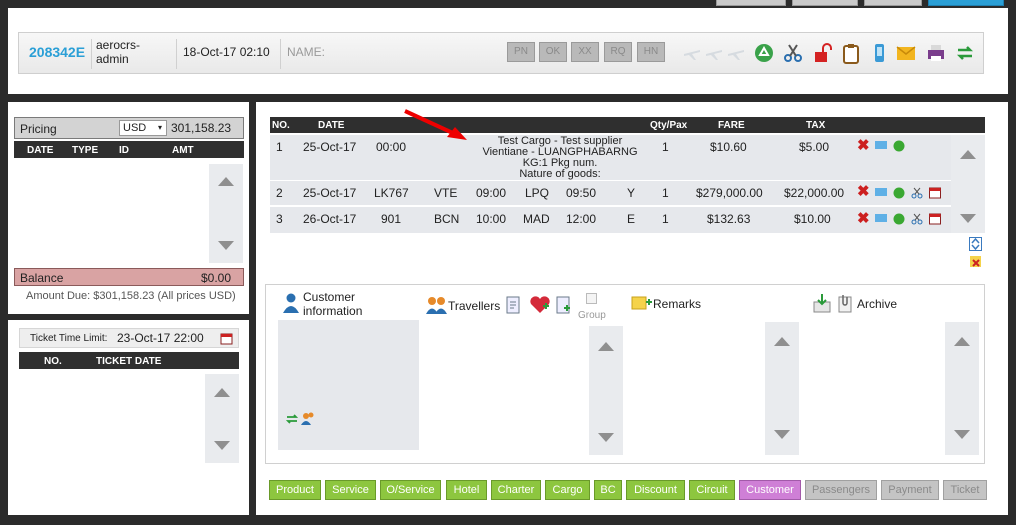 The width and height of the screenshot is (1016, 525). I want to click on tab-discount: Discount, so click(655, 490).